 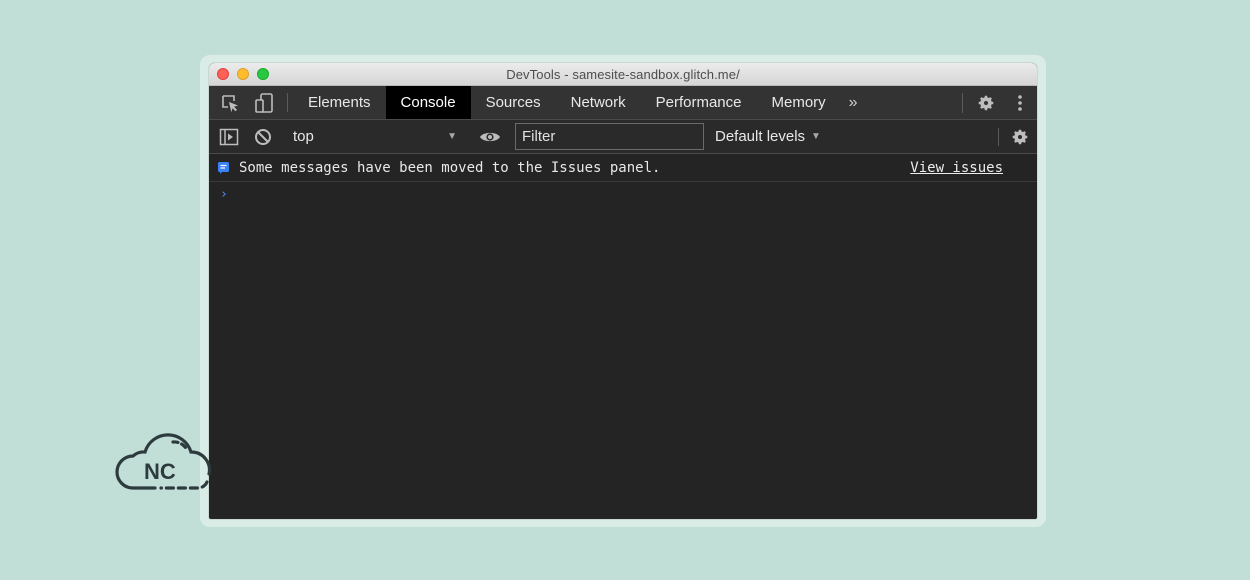 What do you see at coordinates (799, 102) in the screenshot?
I see `tab-memory: Memory` at bounding box center [799, 102].